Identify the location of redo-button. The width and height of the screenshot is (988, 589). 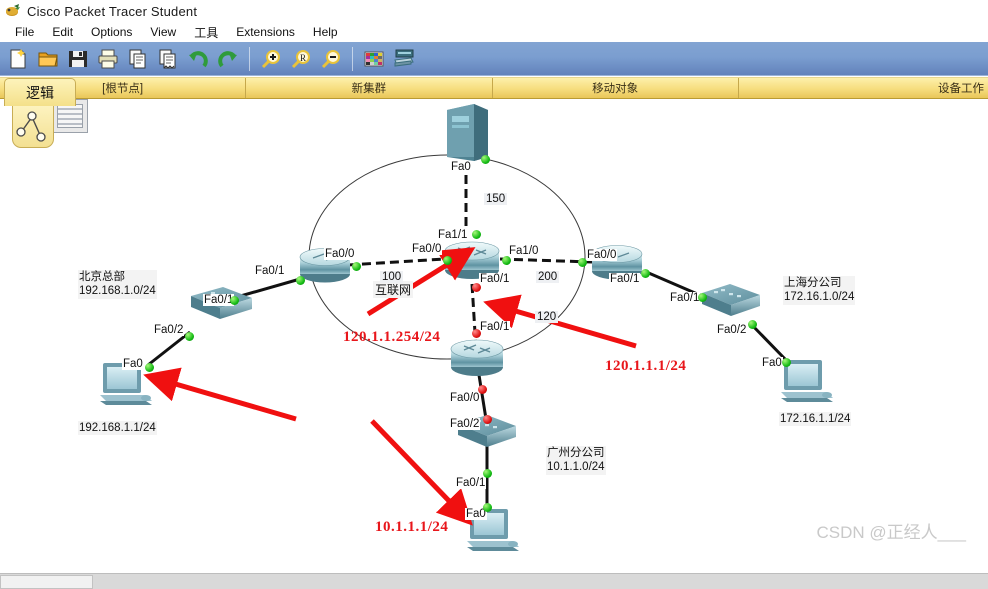
(228, 59).